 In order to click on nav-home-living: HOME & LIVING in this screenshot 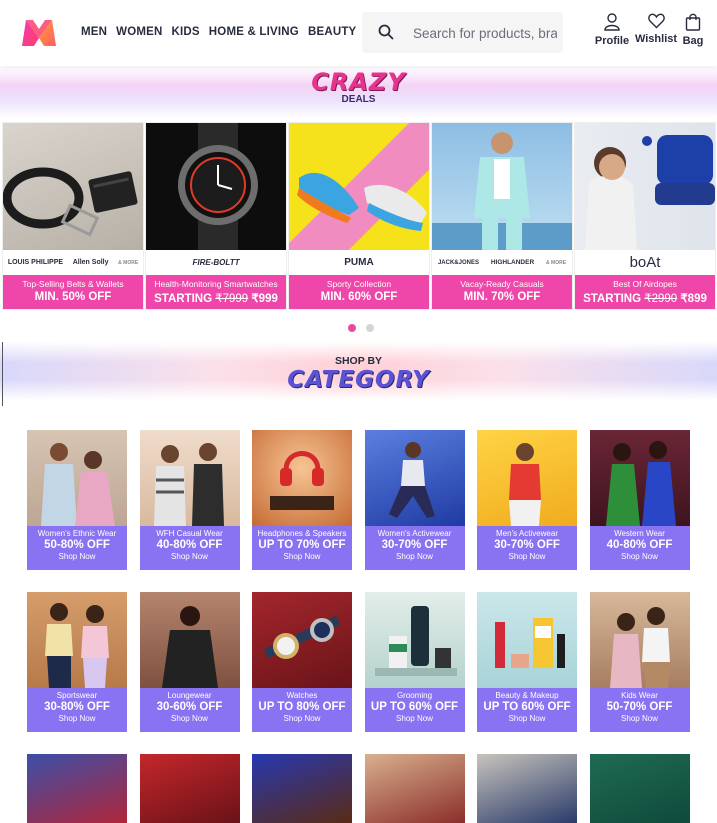, I will do `click(254, 32)`.